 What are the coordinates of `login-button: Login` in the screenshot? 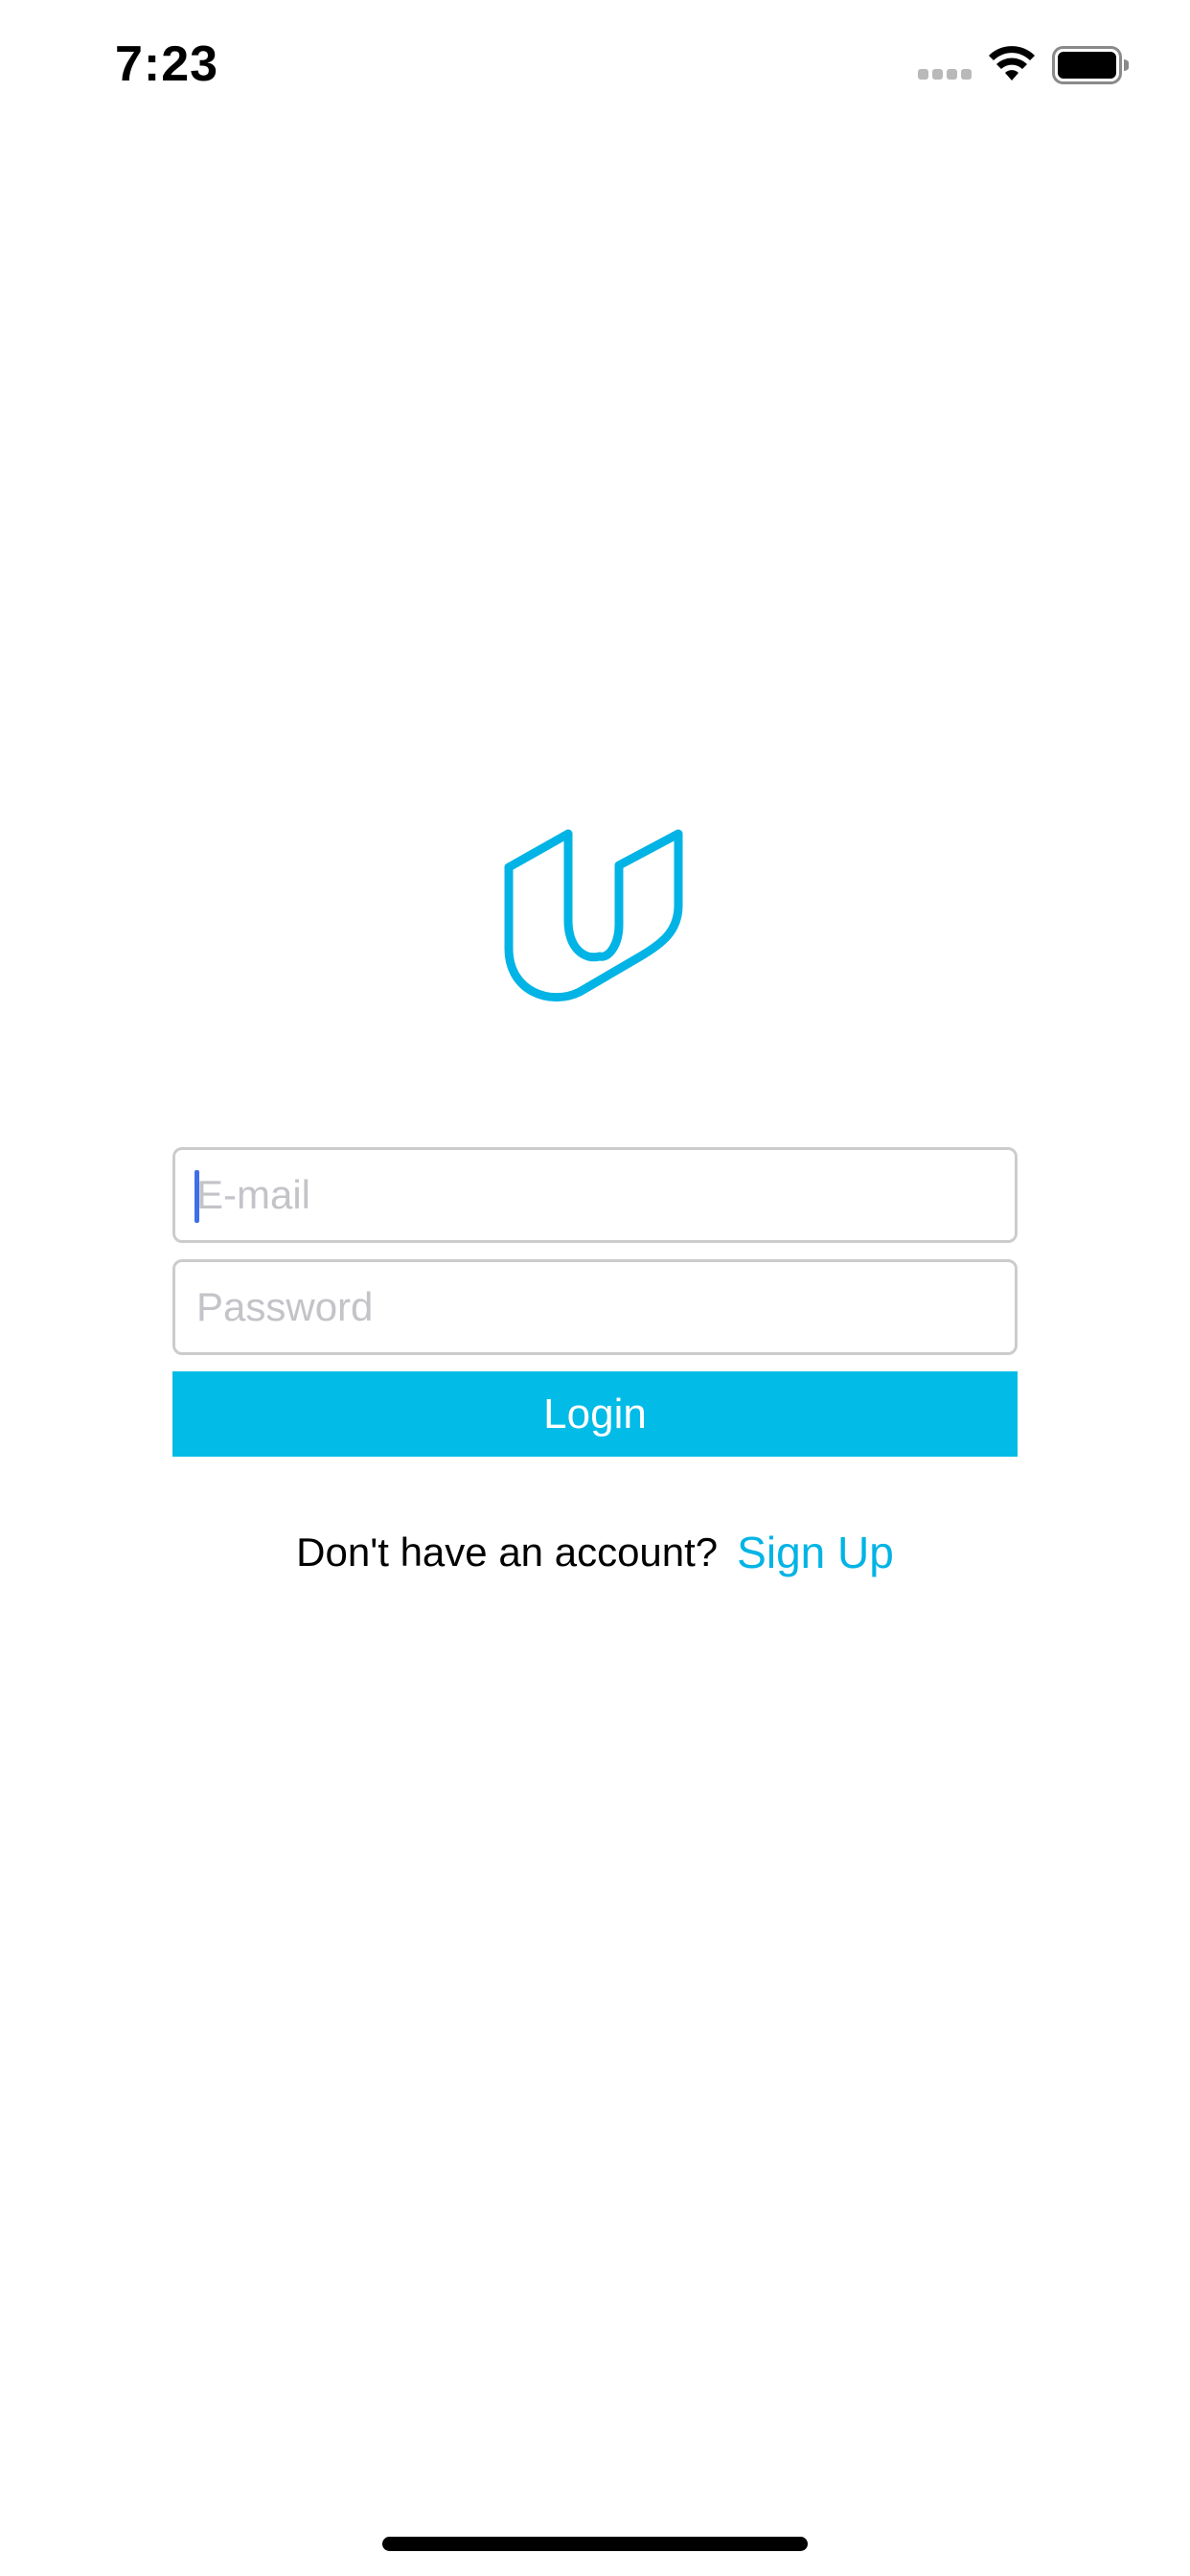 It's located at (595, 1414).